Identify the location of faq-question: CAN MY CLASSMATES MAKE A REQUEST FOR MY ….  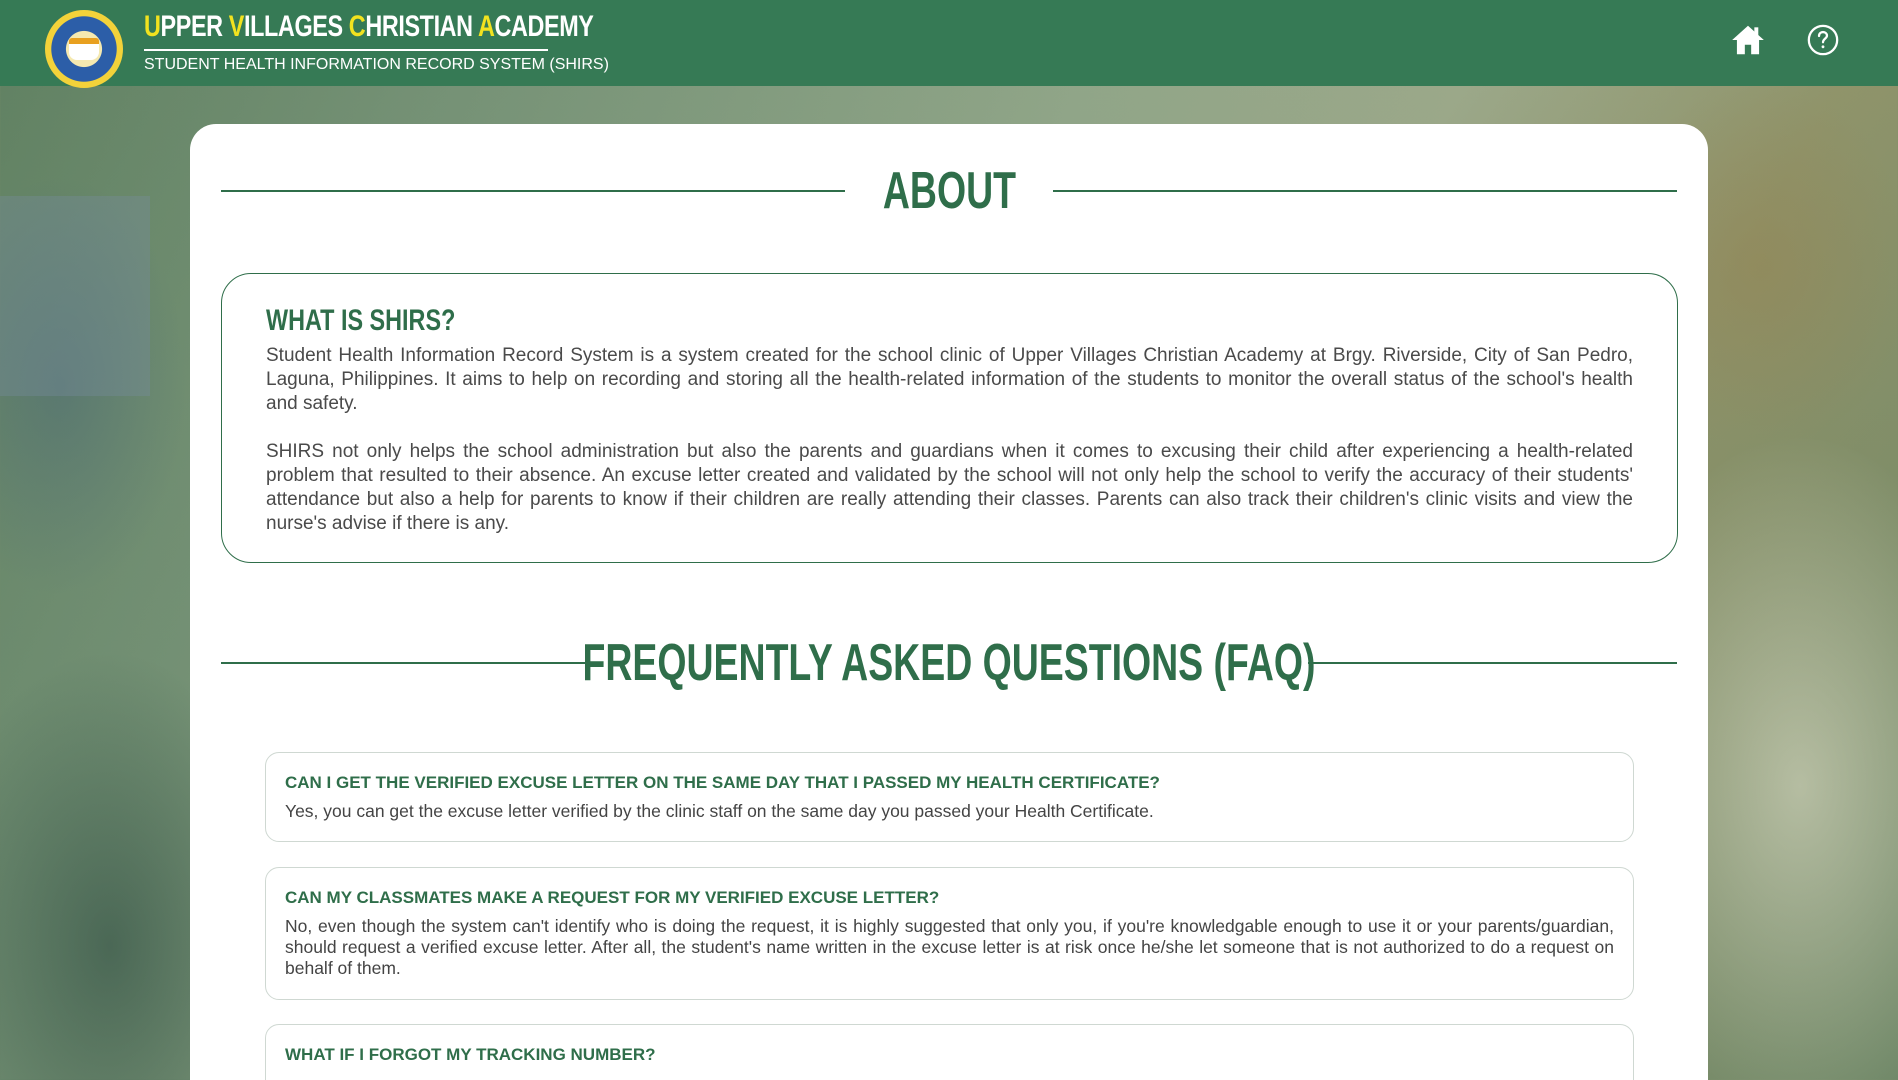
(612, 897).